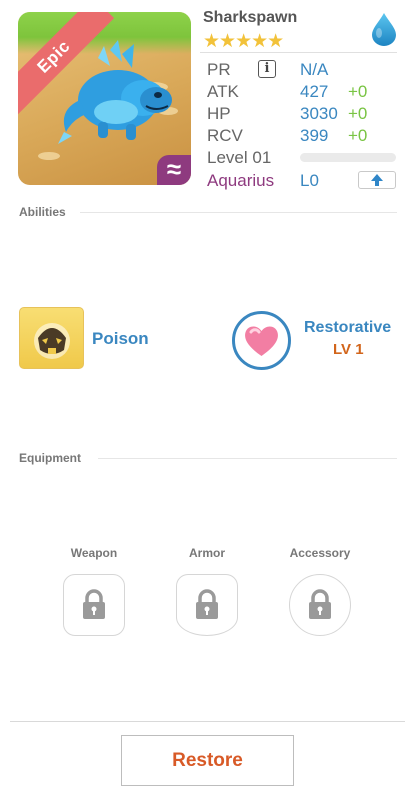 The width and height of the screenshot is (415, 800). Describe the element at coordinates (52, 341) in the screenshot. I see `poison-skull-icon` at that location.